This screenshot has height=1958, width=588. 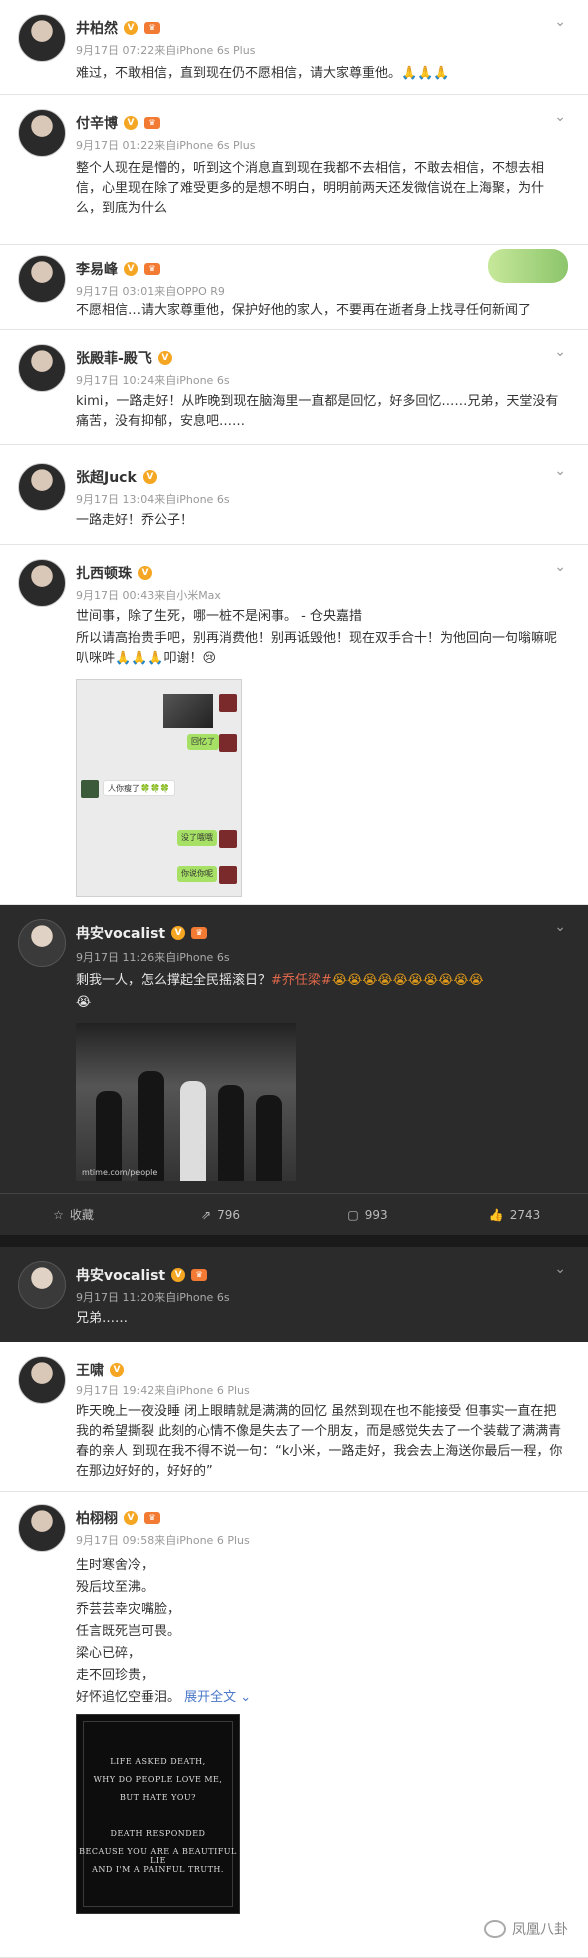 I want to click on quote-line: LIFE ASKED DEATH,, so click(x=158, y=1761).